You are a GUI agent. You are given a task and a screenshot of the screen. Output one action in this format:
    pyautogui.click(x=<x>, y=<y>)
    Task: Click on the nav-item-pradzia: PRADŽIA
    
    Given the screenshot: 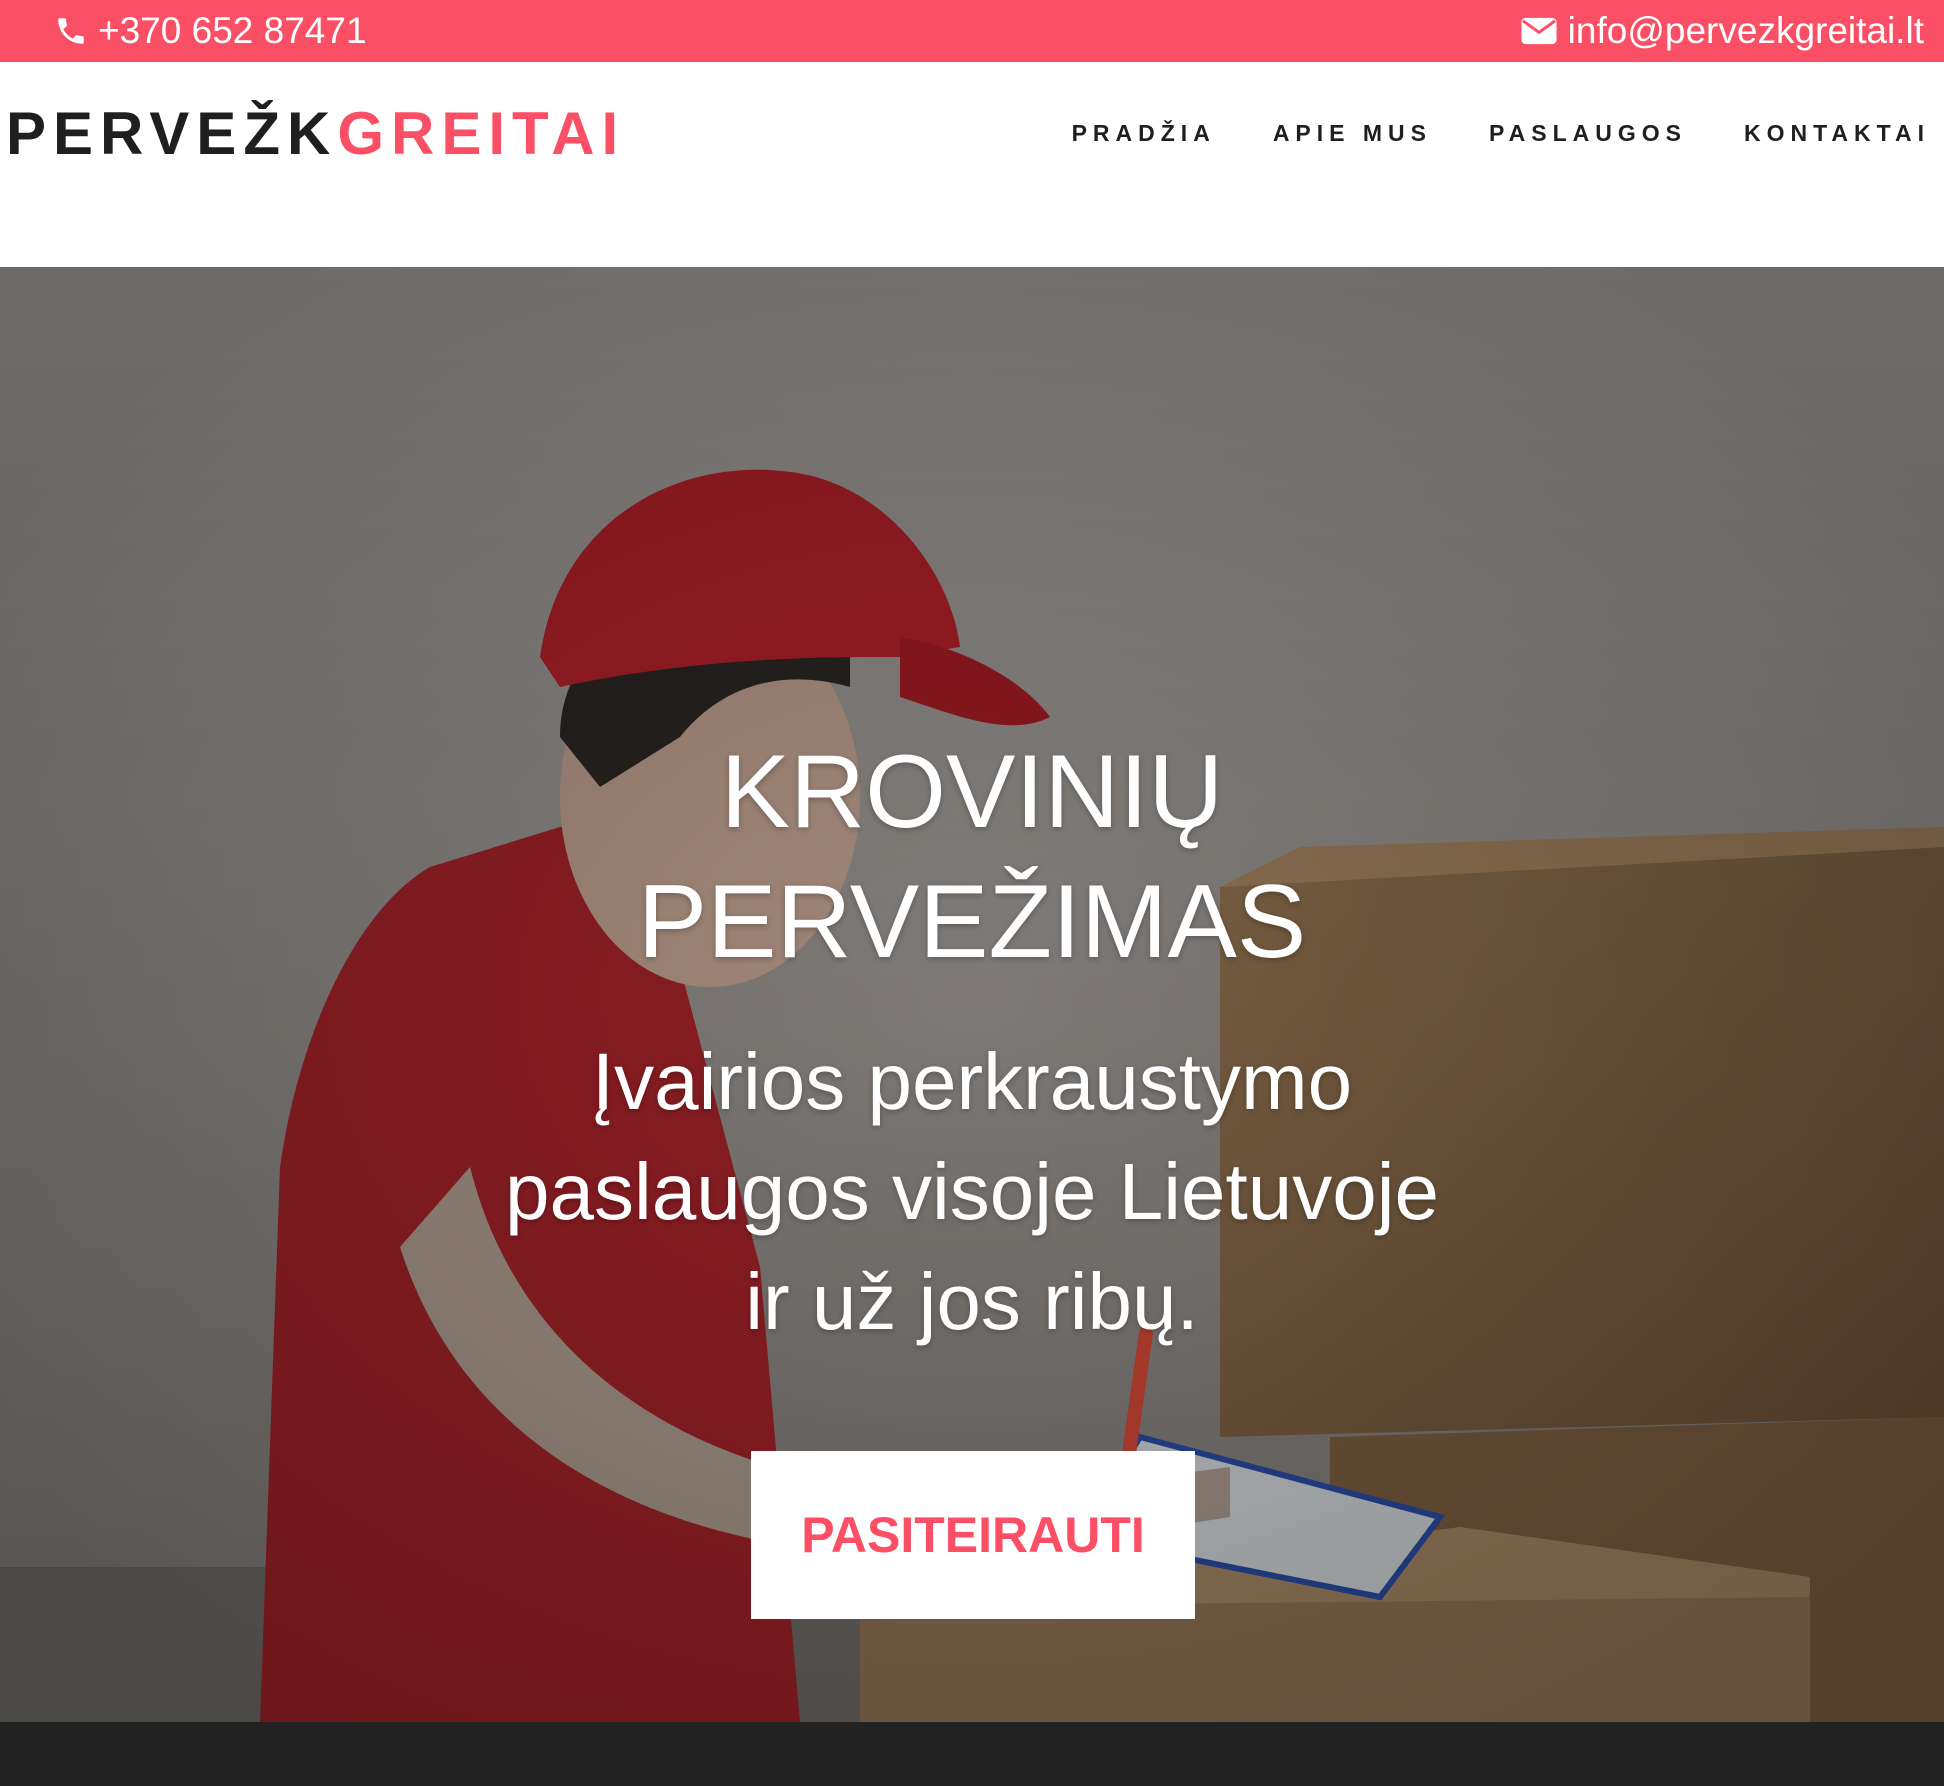 What is the action you would take?
    pyautogui.click(x=1144, y=133)
    